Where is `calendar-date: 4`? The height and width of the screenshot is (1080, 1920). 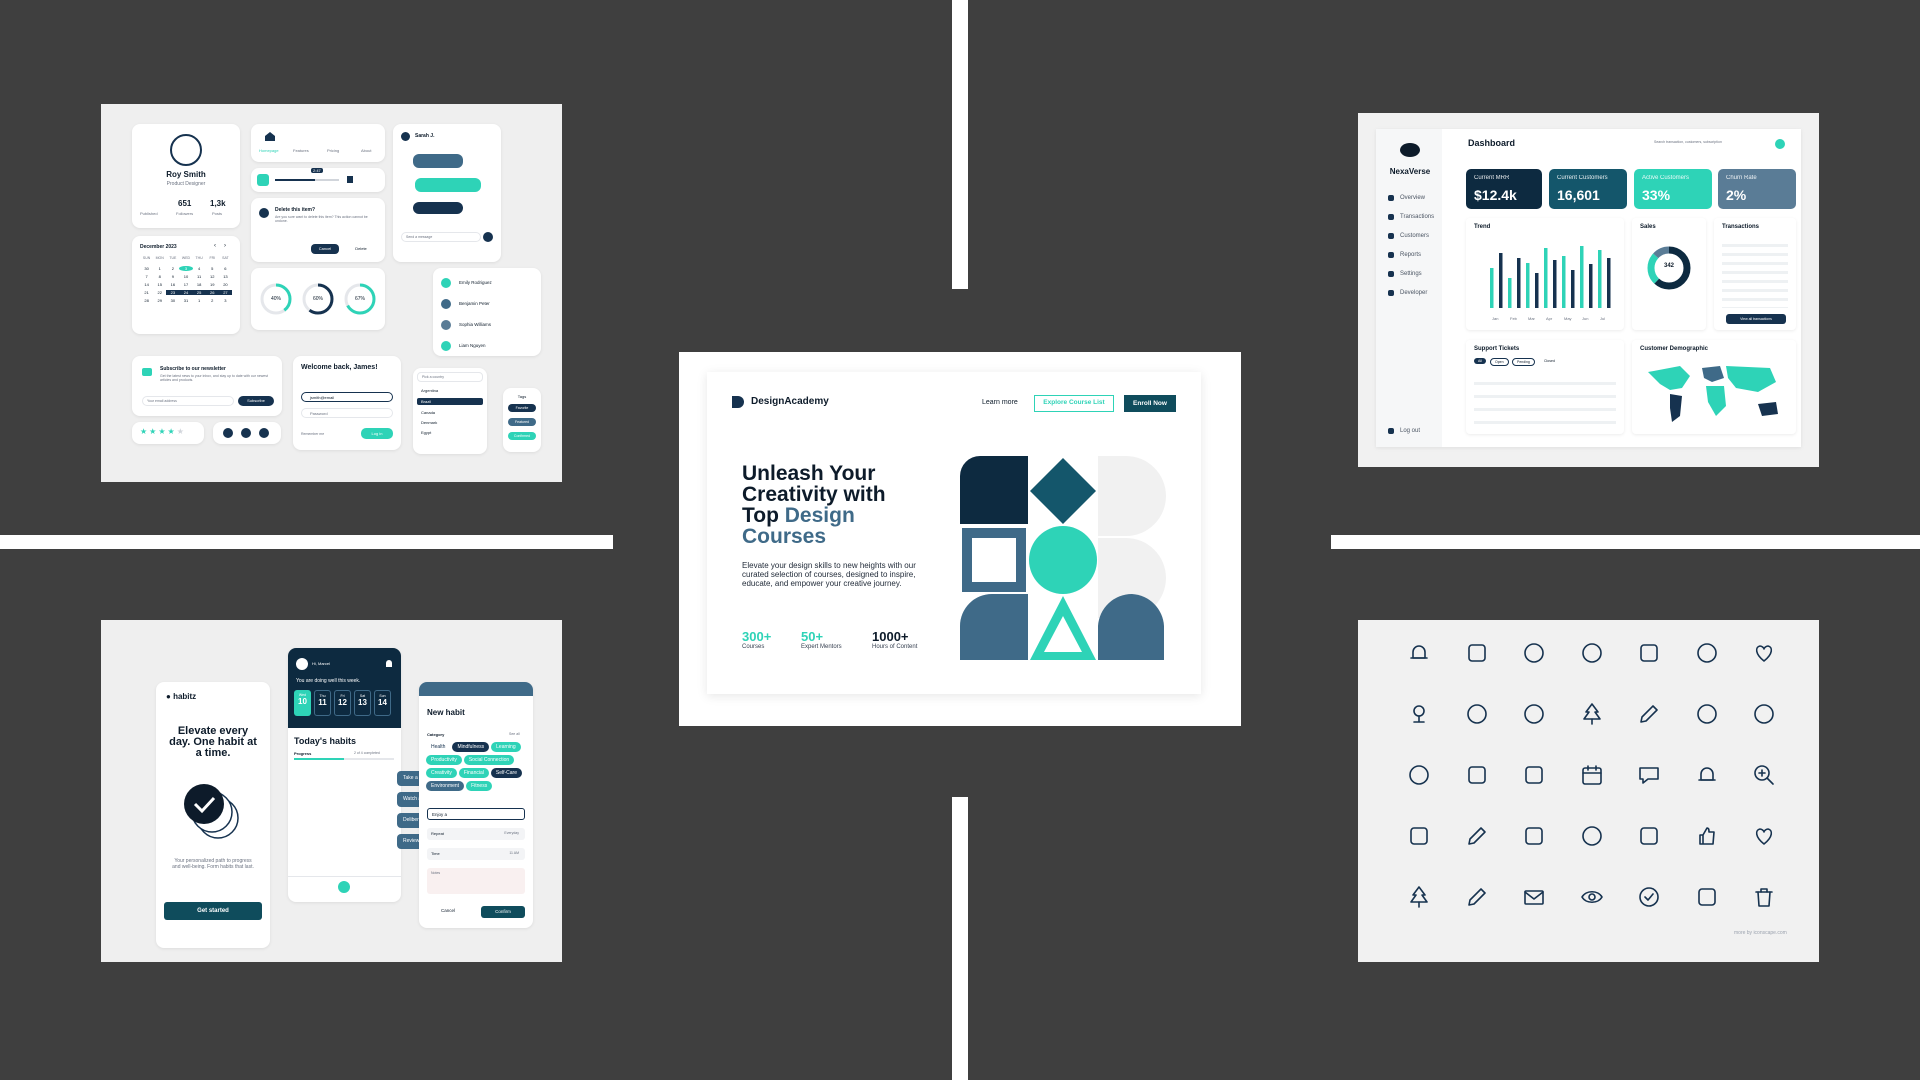 calendar-date: 4 is located at coordinates (199, 268).